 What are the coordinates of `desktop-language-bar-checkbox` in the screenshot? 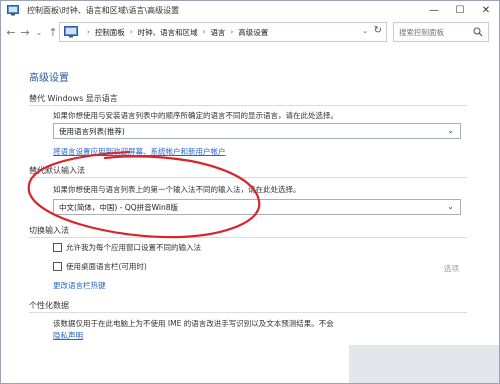 It's located at (57, 266).